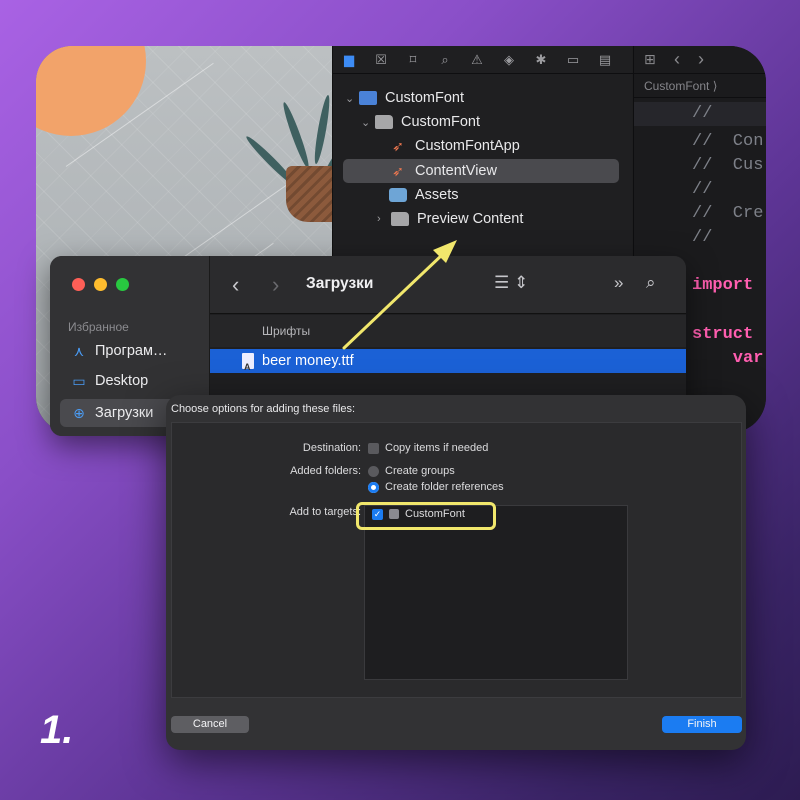  I want to click on bookmark-icon: ⌑, so click(413, 60).